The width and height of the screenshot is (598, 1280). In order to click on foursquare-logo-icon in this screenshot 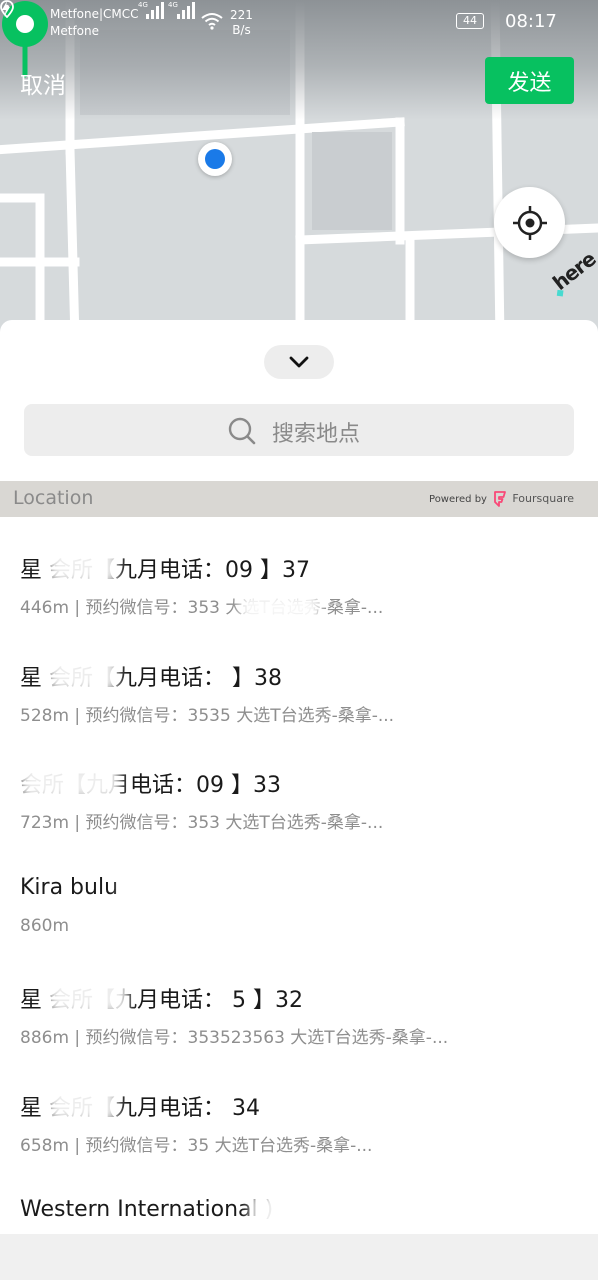, I will do `click(500, 499)`.